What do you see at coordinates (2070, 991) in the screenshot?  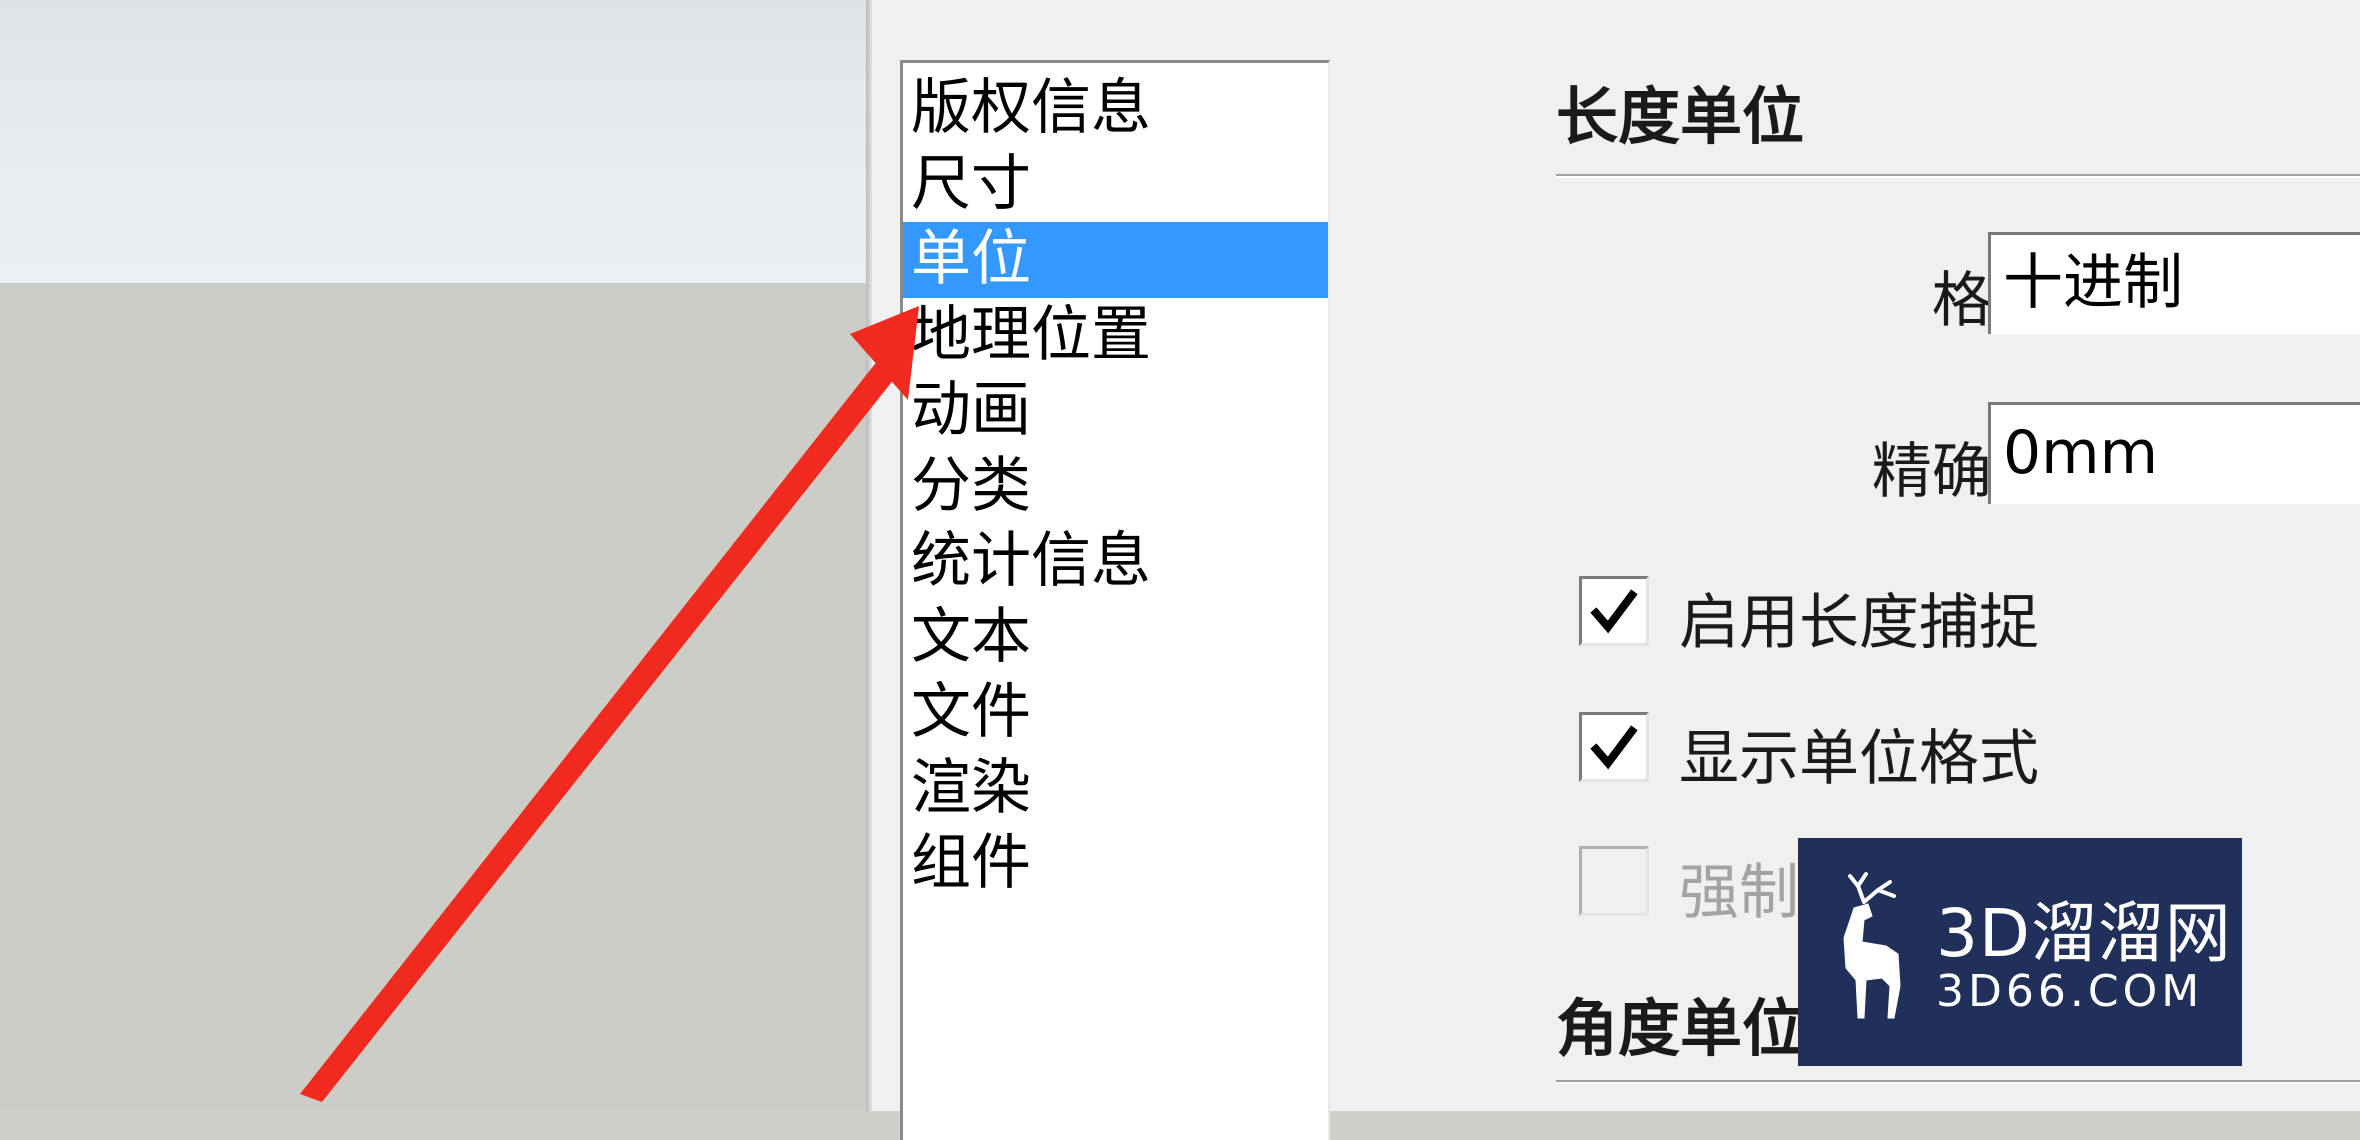 I see `watermark-subtitle: 3D66.COM` at bounding box center [2070, 991].